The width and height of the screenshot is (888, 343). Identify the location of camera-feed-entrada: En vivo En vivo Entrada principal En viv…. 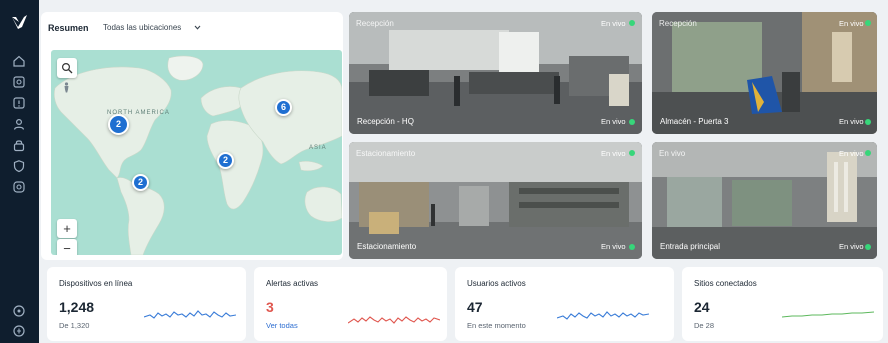
(764, 200).